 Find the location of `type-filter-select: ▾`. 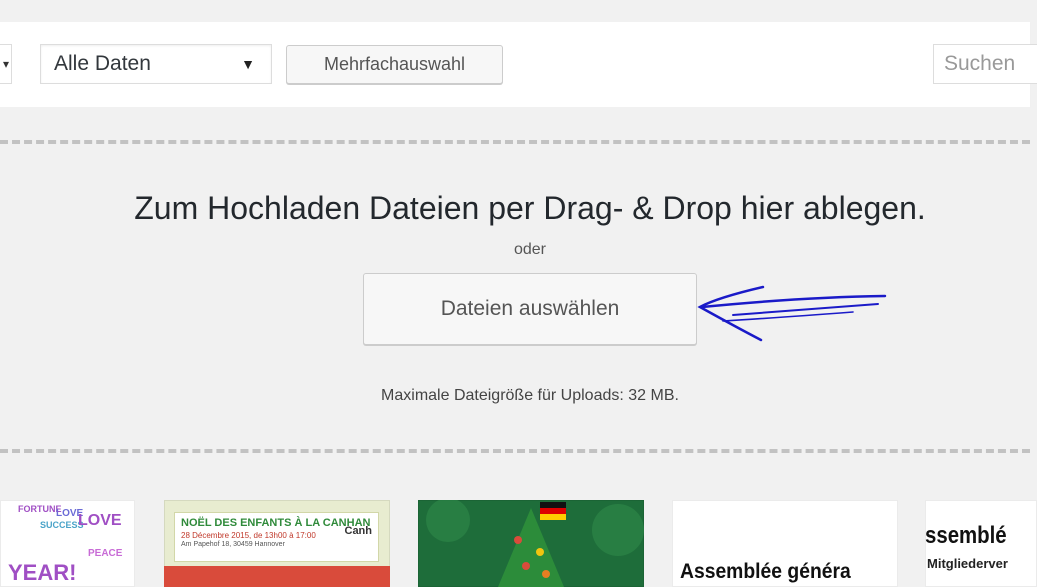

type-filter-select: ▾ is located at coordinates (6, 64).